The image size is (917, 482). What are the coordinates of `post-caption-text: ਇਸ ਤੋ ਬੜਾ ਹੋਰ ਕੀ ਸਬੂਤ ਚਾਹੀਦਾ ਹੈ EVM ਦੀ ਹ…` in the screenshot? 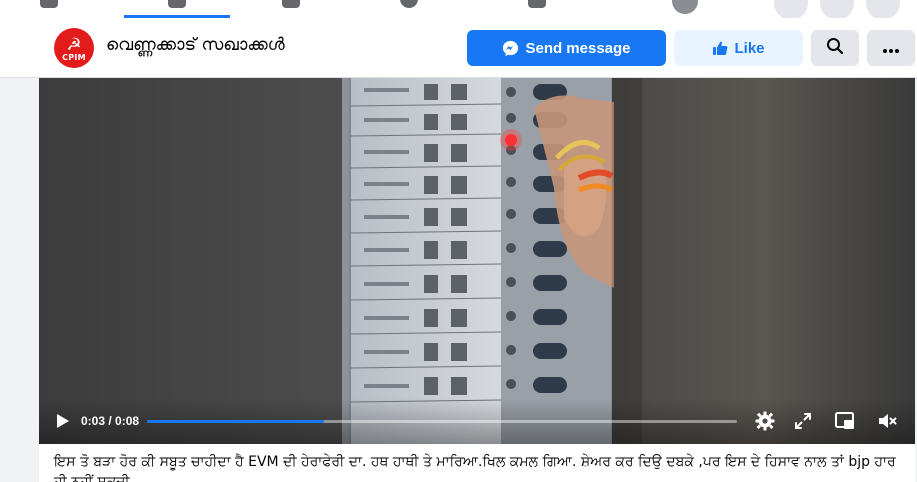 It's located at (475, 468).